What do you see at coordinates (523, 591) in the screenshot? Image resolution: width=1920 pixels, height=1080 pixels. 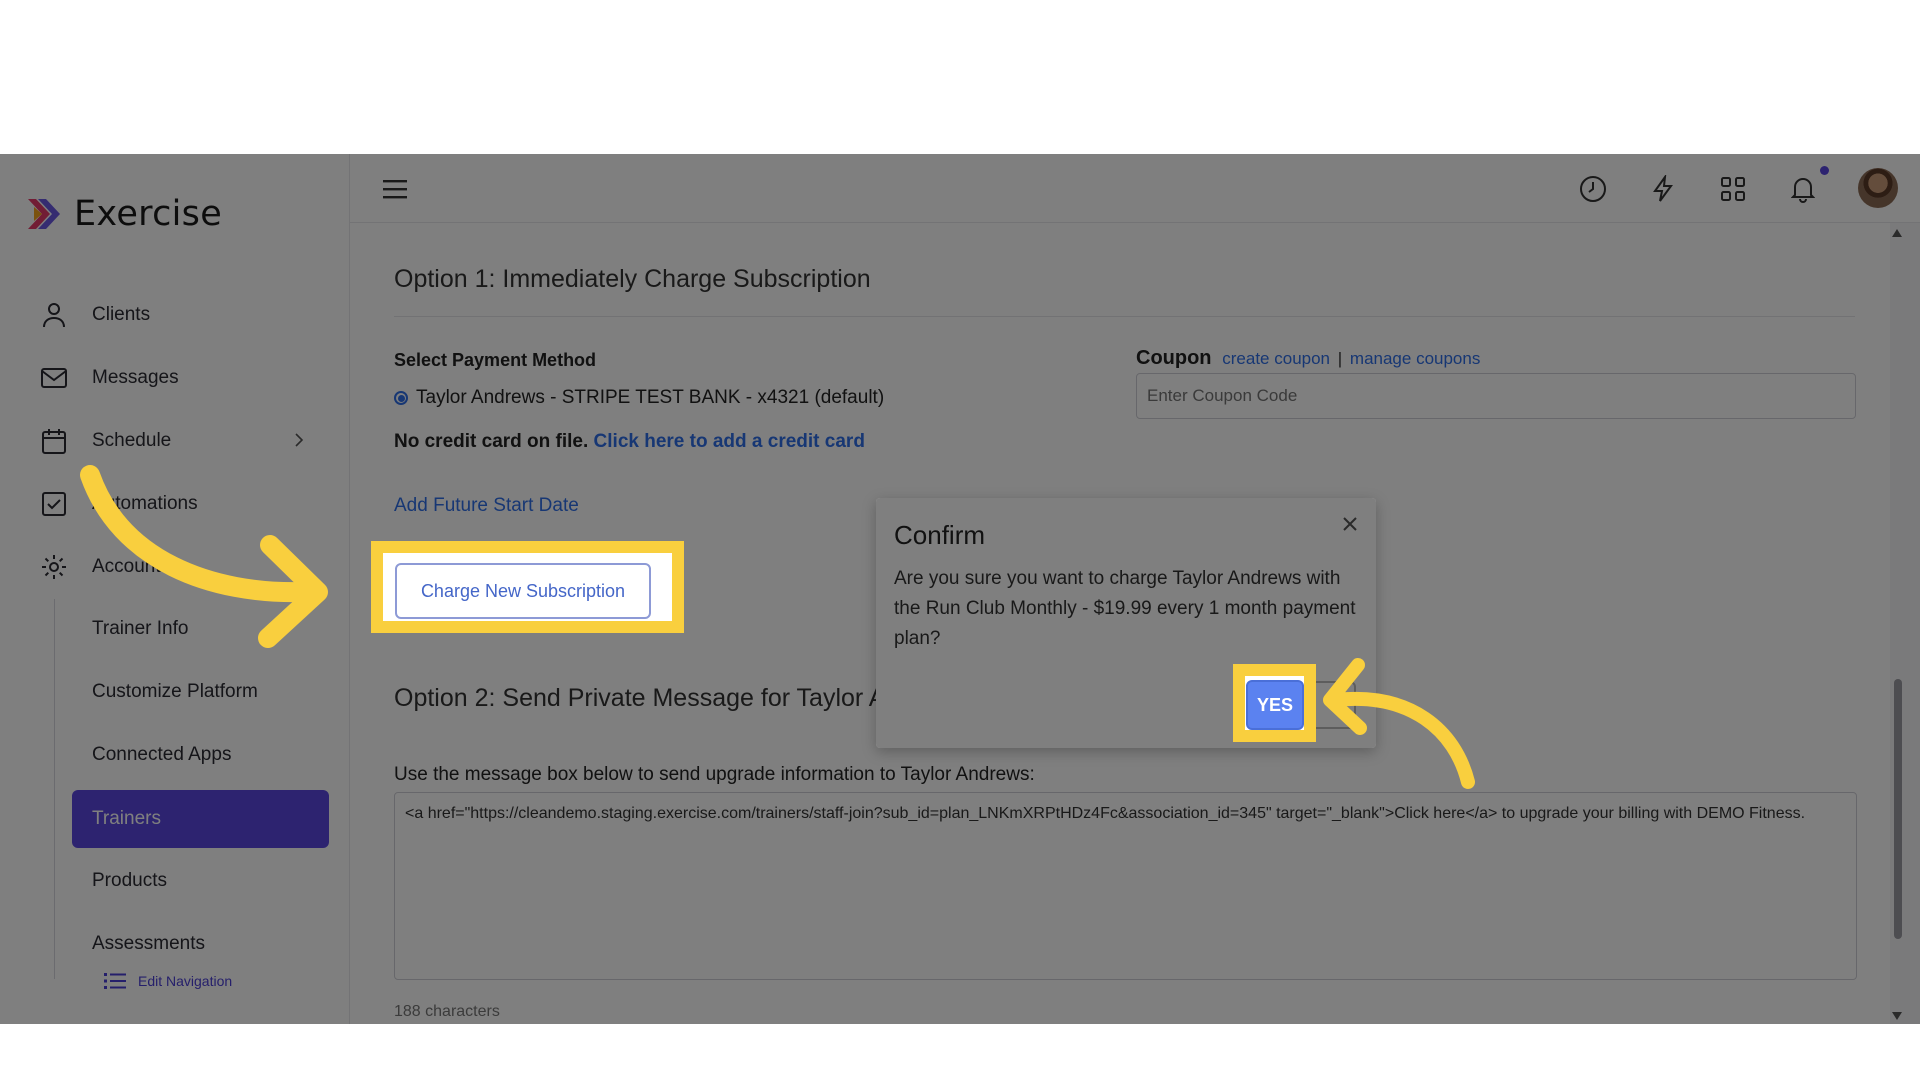 I see `charge-new-subscription-button-highlighted: Charge New Subscription` at bounding box center [523, 591].